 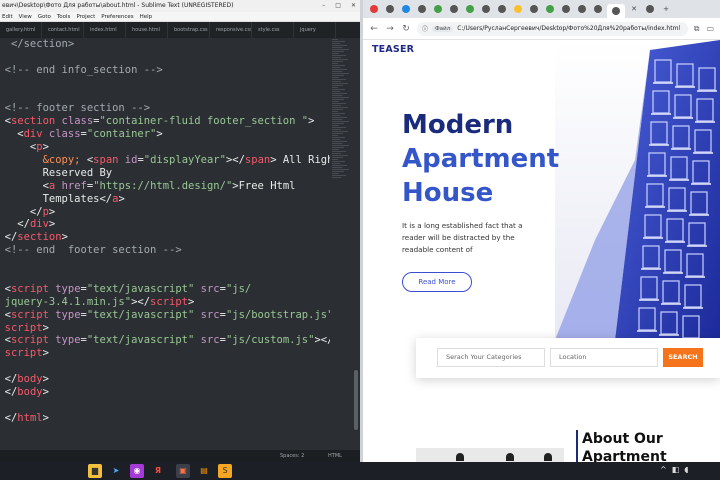 I want to click on new-tab-icon: +, so click(x=666, y=9).